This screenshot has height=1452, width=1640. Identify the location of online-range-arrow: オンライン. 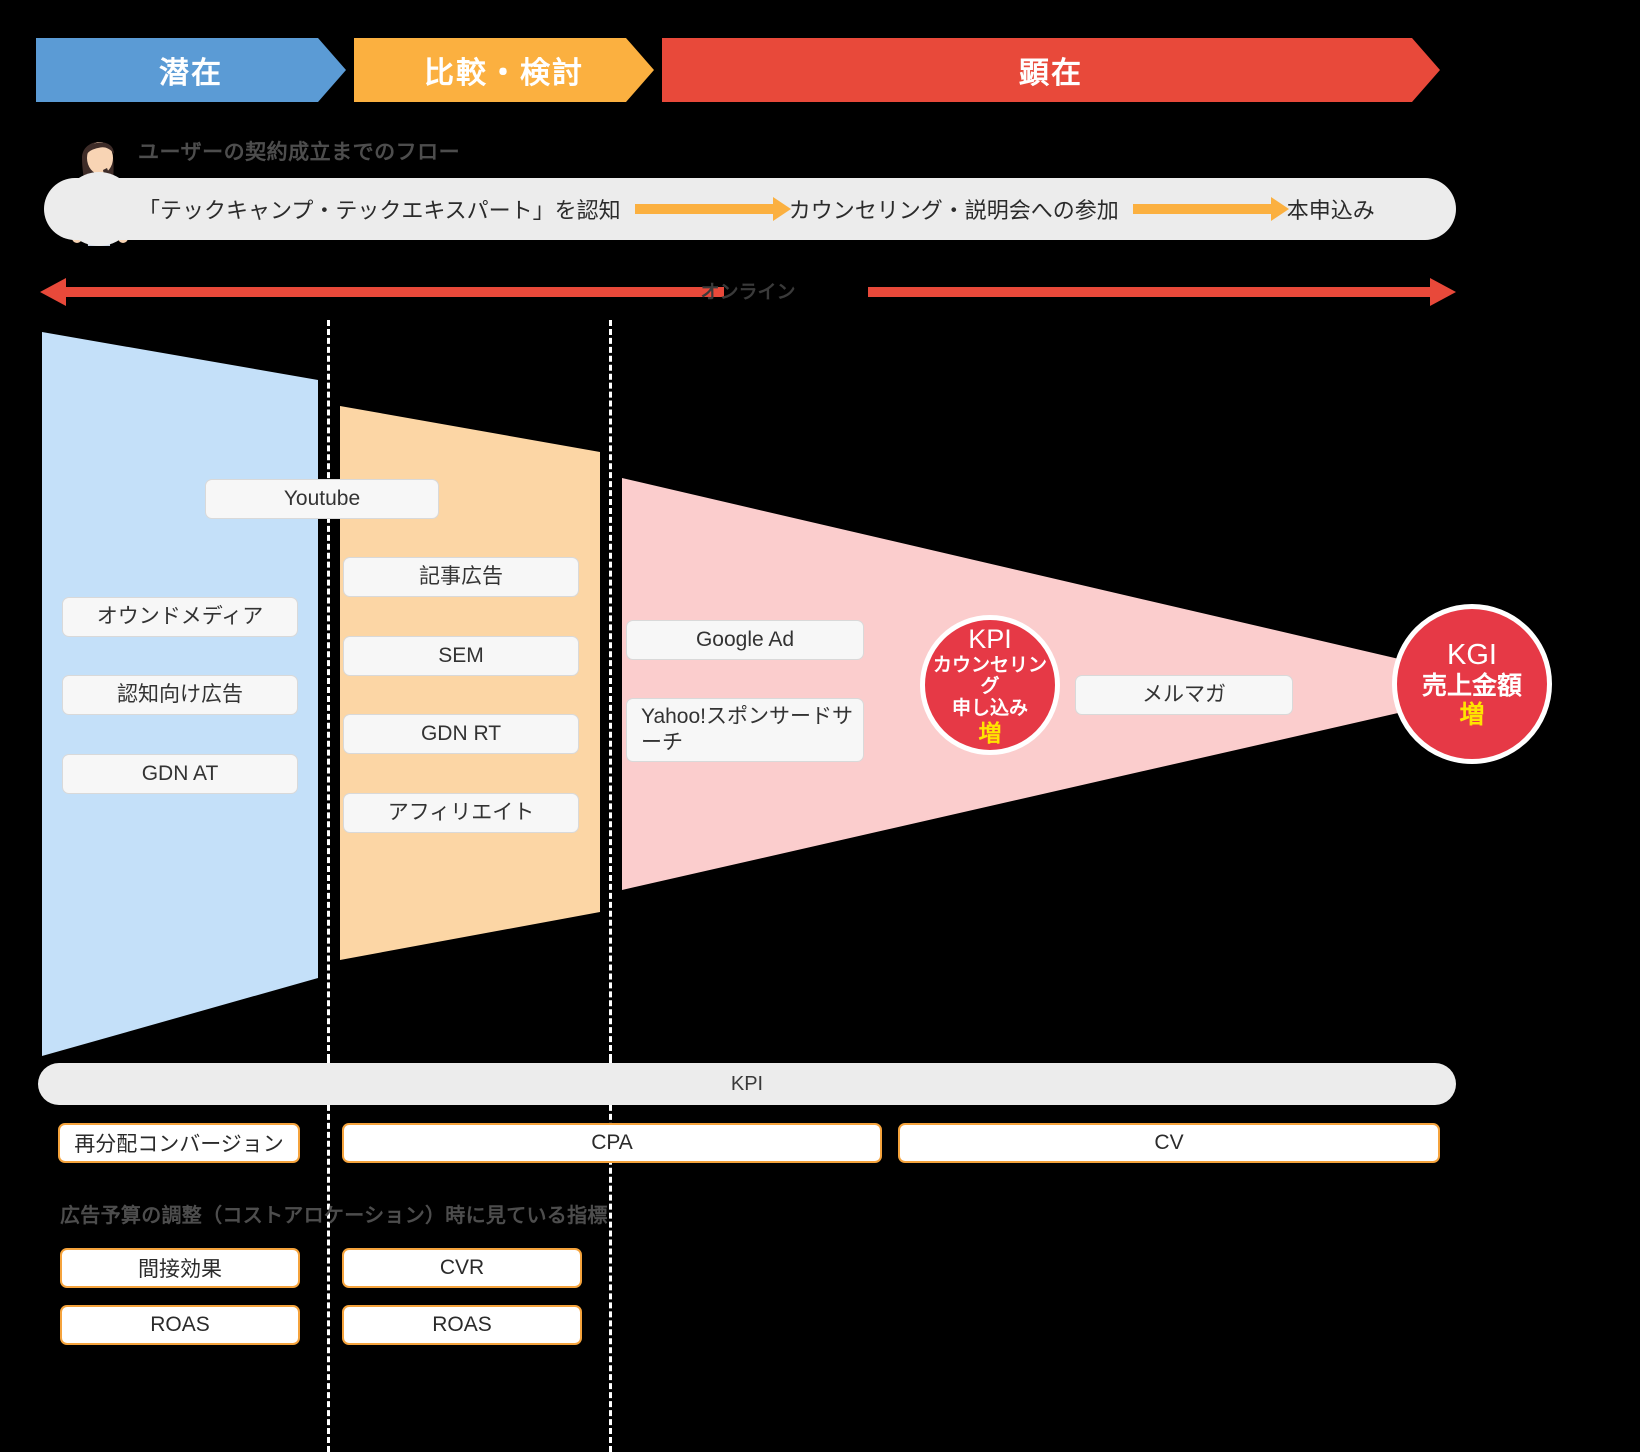
(748, 292).